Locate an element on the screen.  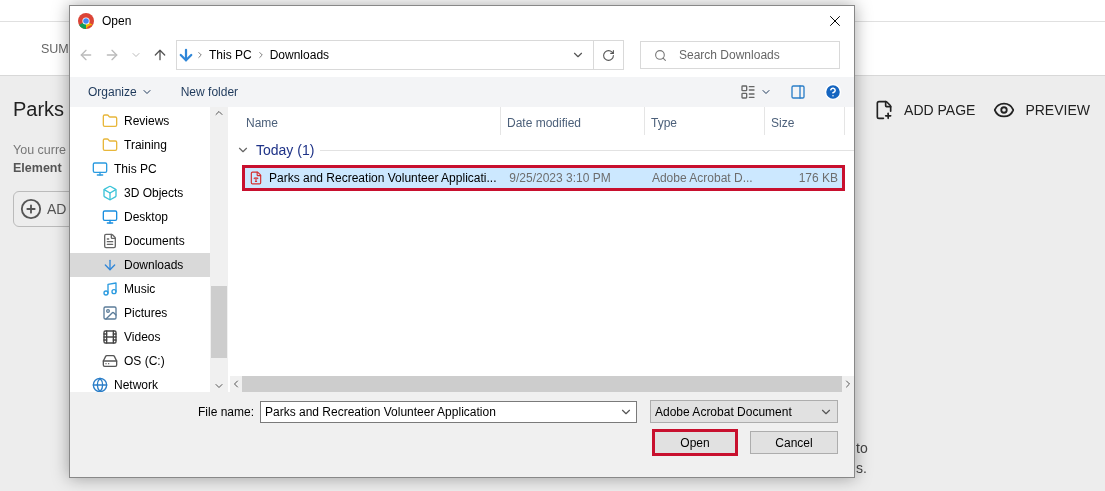
field-label: File name: is located at coordinates (225, 411).